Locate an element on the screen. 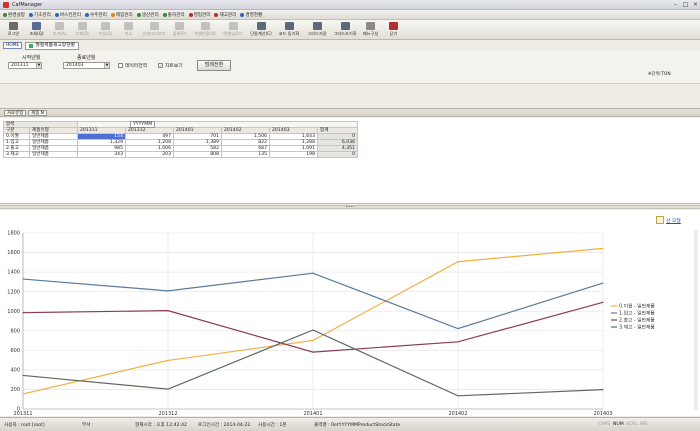  toolbar-button: 출력(P) is located at coordinates (179, 29).